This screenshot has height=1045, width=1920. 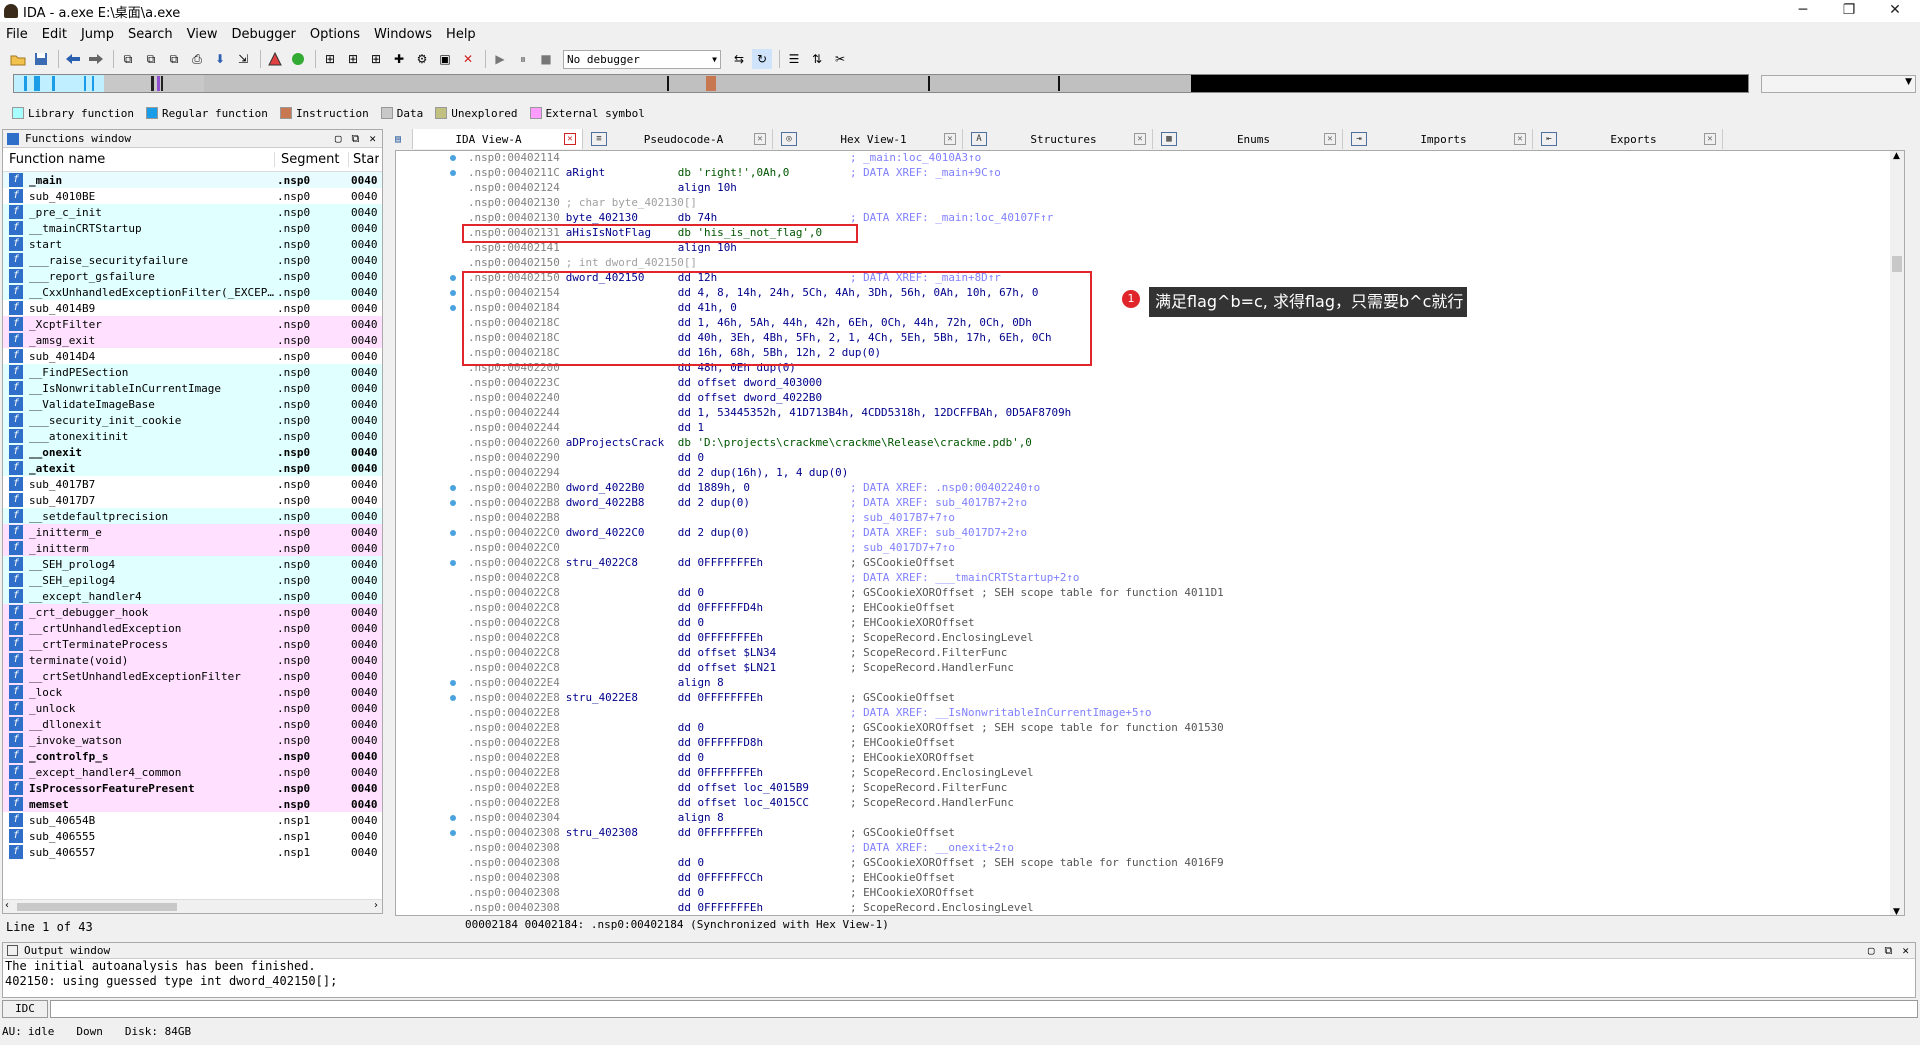 What do you see at coordinates (817, 59) in the screenshot?
I see `trace-icon: ⇅` at bounding box center [817, 59].